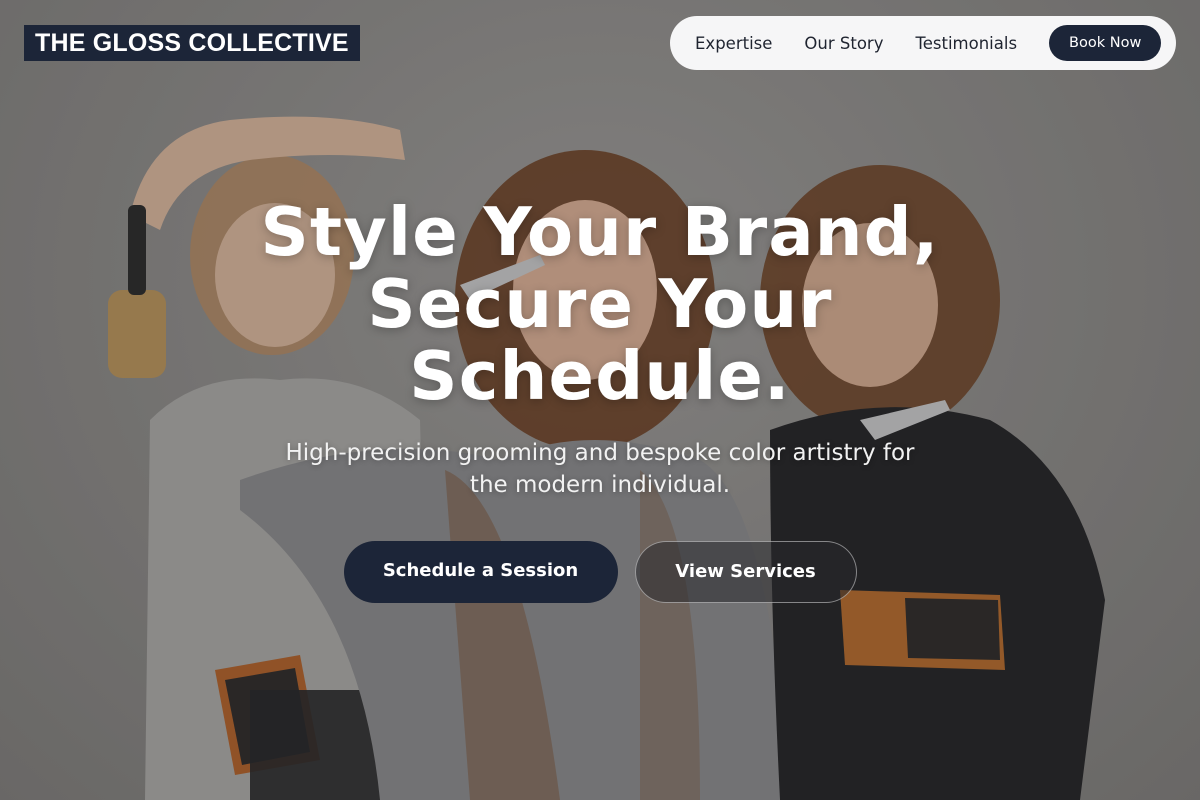  Describe the element at coordinates (733, 43) in the screenshot. I see `nav-link-expertise: Expertise` at that location.